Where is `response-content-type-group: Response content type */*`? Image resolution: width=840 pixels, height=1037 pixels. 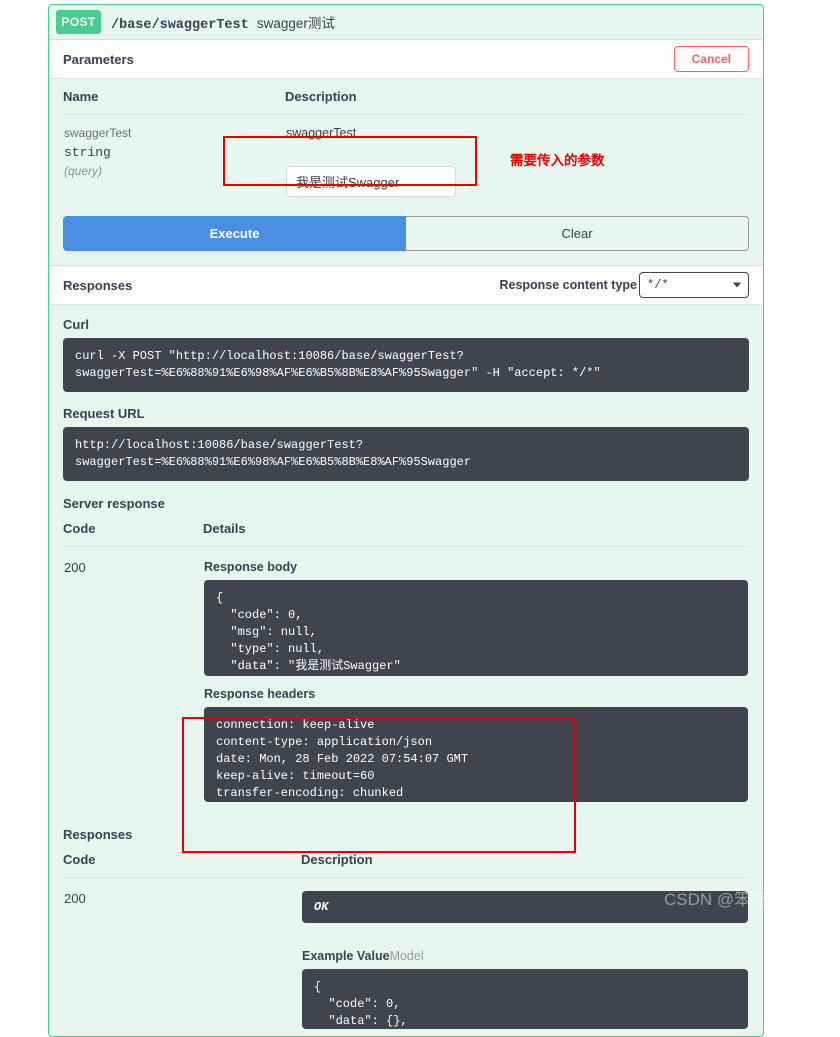 response-content-type-group: Response content type */* is located at coordinates (624, 285).